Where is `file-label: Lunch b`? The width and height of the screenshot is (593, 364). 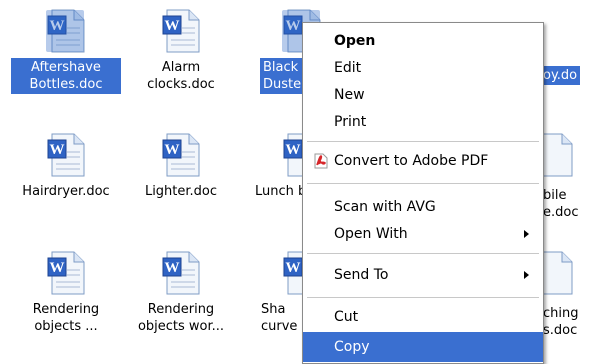
file-label: Lunch b is located at coordinates (281, 191).